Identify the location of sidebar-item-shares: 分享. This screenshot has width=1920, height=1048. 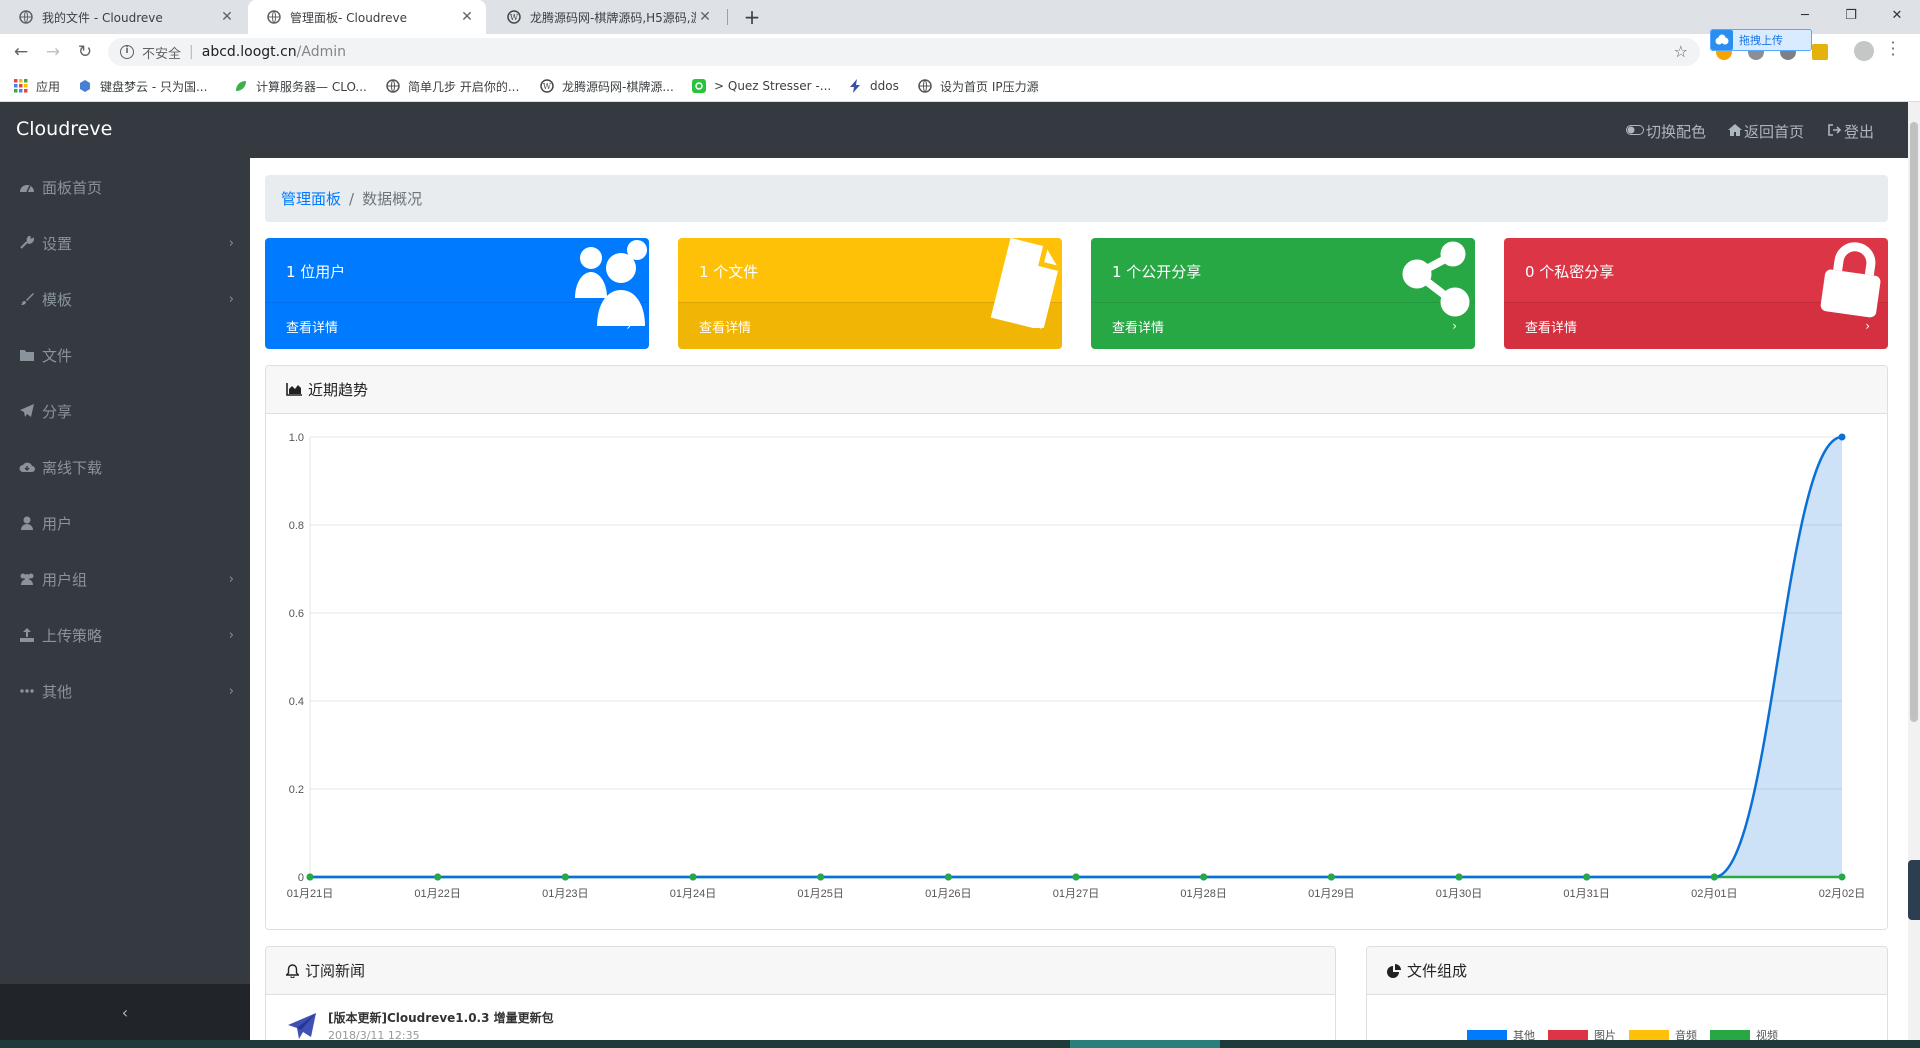
(125, 411).